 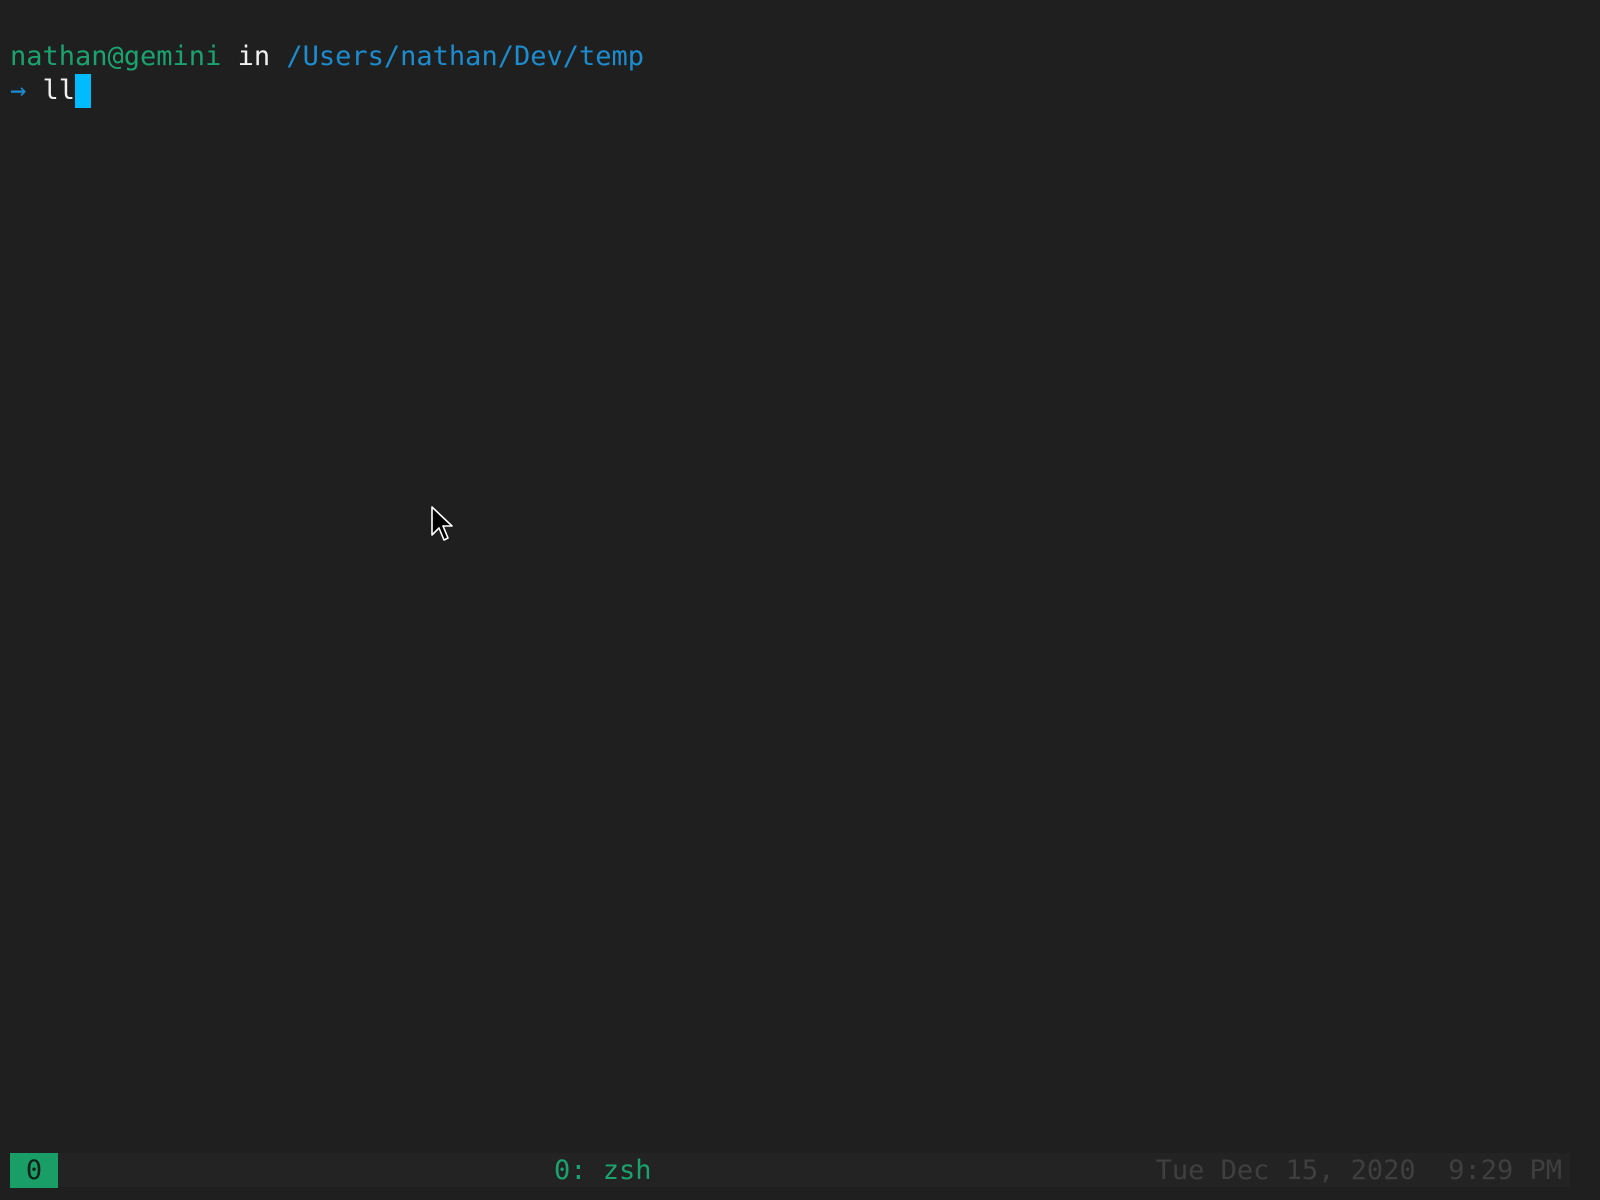 What do you see at coordinates (1505, 1170) in the screenshot?
I see `status-time: 9:29 PM` at bounding box center [1505, 1170].